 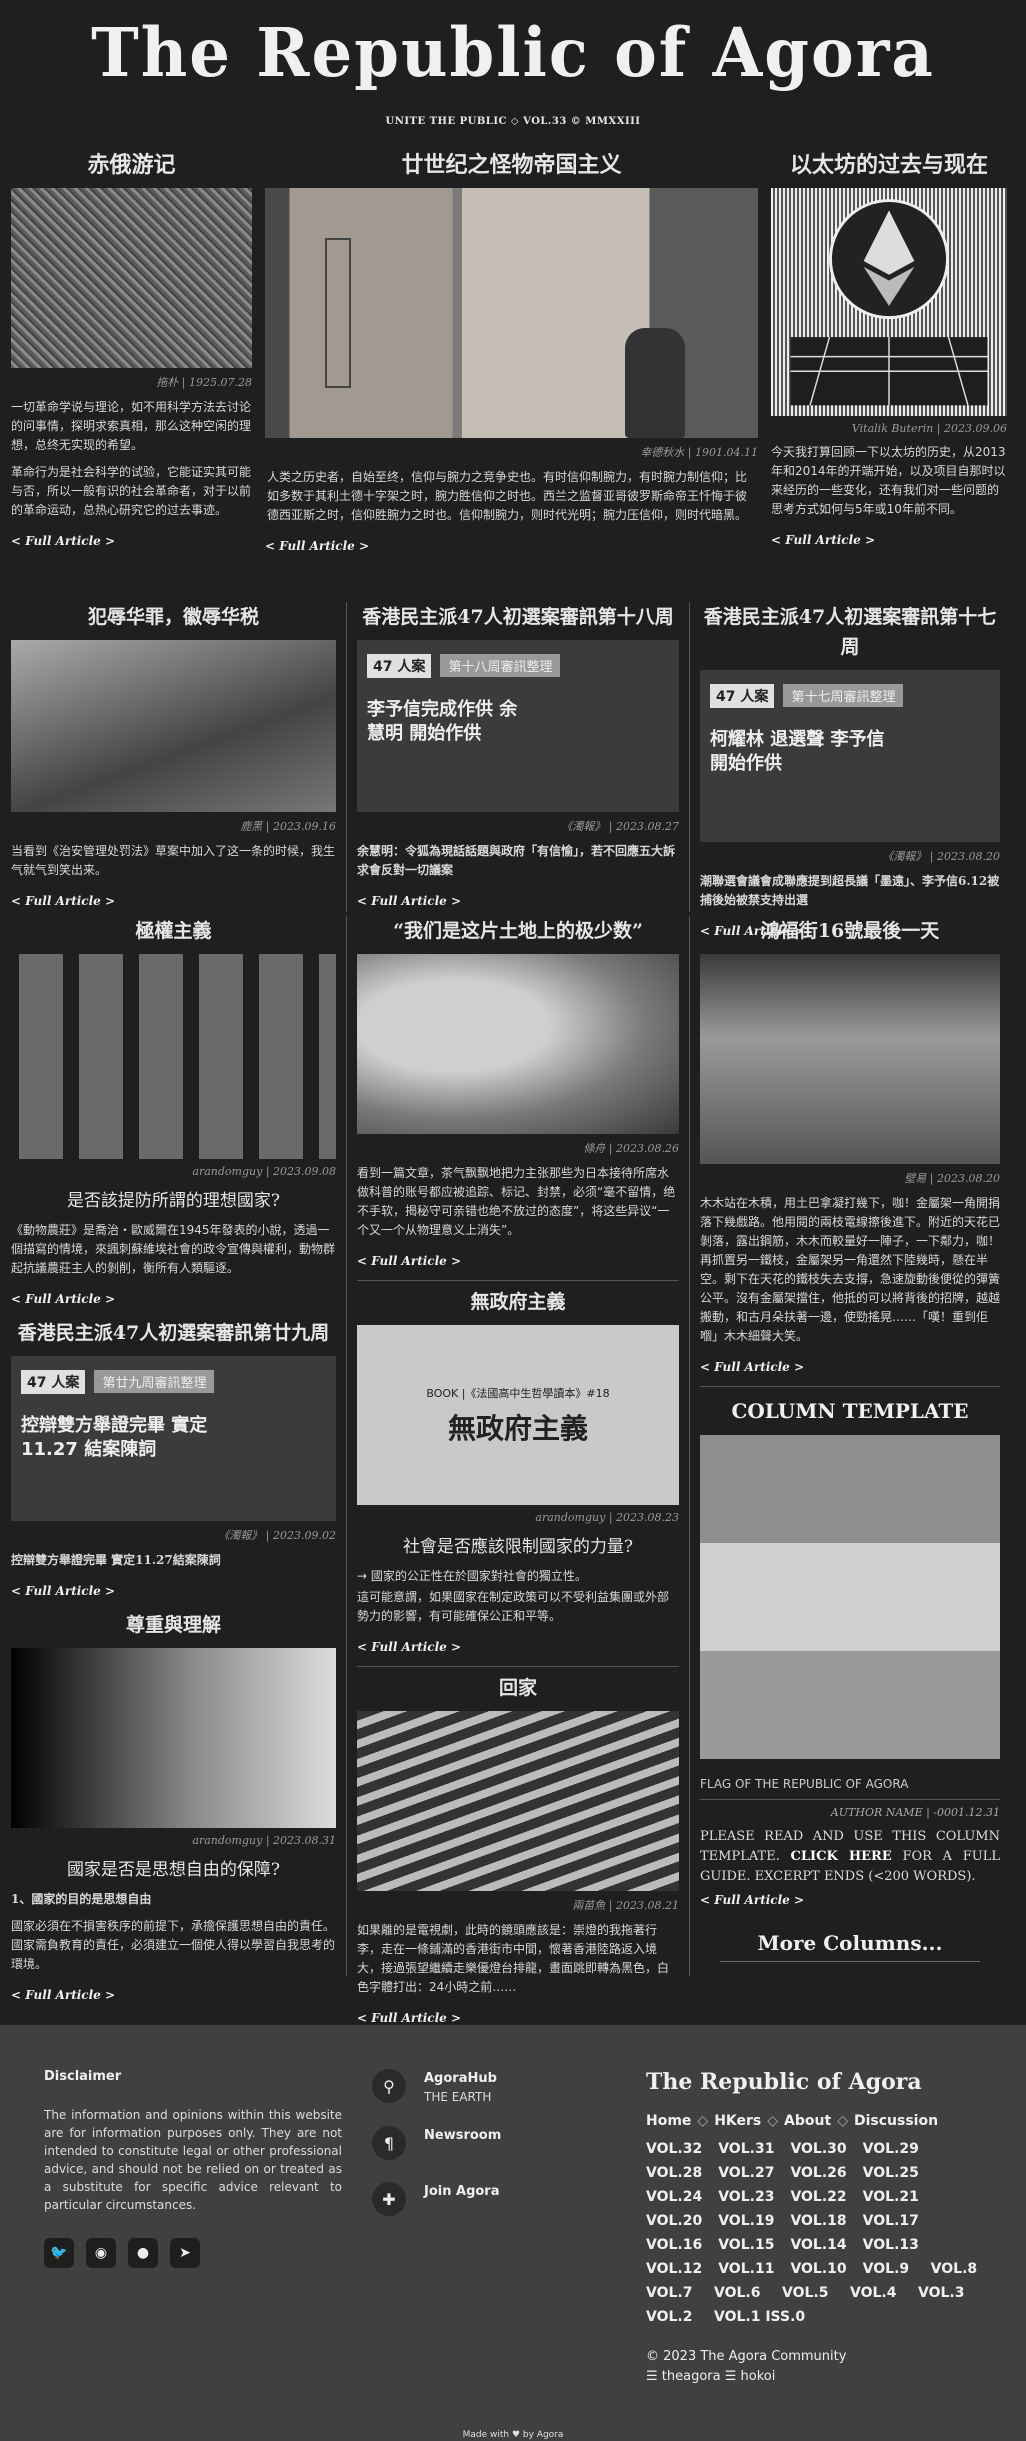 I want to click on article-subheading: 國家是否是思想自由的保障?, so click(x=173, y=1870).